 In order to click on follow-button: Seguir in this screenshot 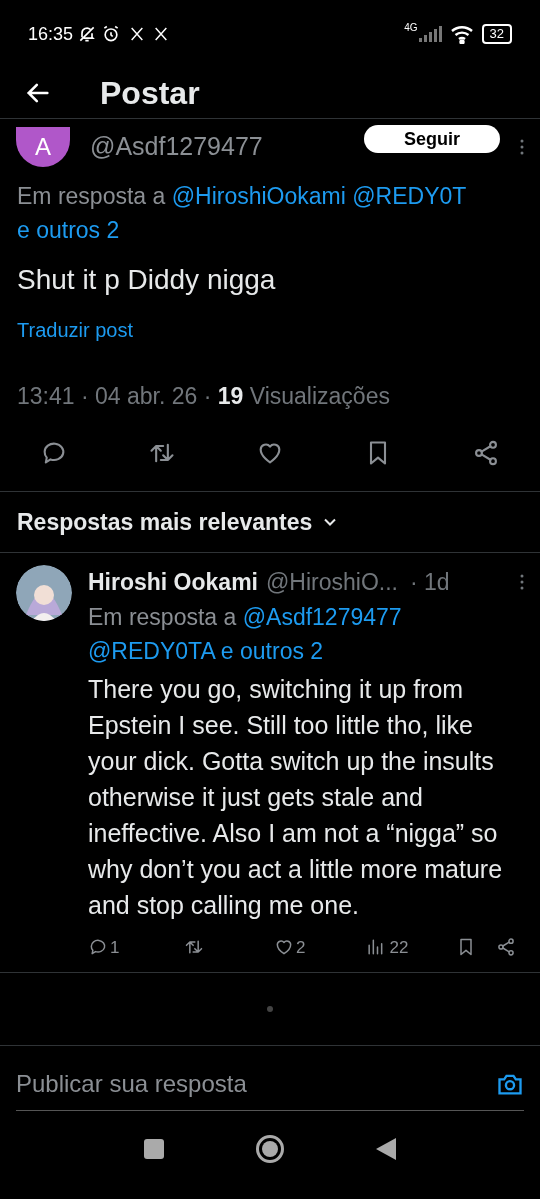, I will do `click(432, 139)`.